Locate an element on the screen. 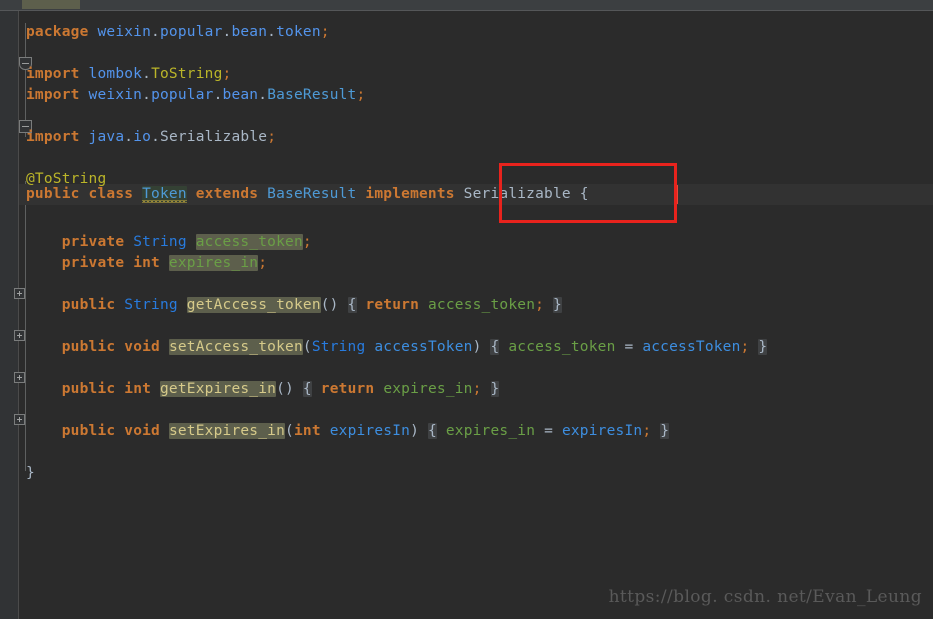 The image size is (933, 619). editor-gutter is located at coordinates (9, 315).